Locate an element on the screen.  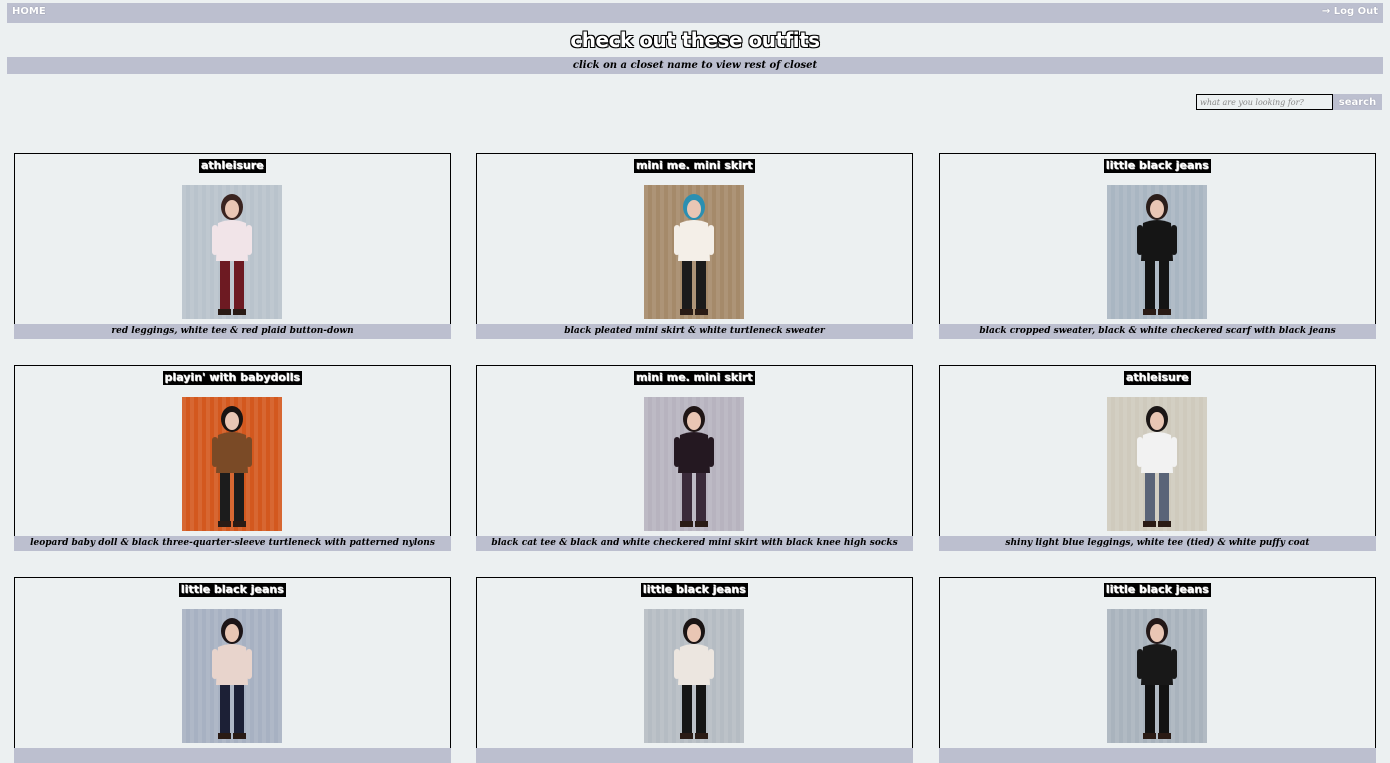
top-nav-bar: HOME → Log Out is located at coordinates (695, 13).